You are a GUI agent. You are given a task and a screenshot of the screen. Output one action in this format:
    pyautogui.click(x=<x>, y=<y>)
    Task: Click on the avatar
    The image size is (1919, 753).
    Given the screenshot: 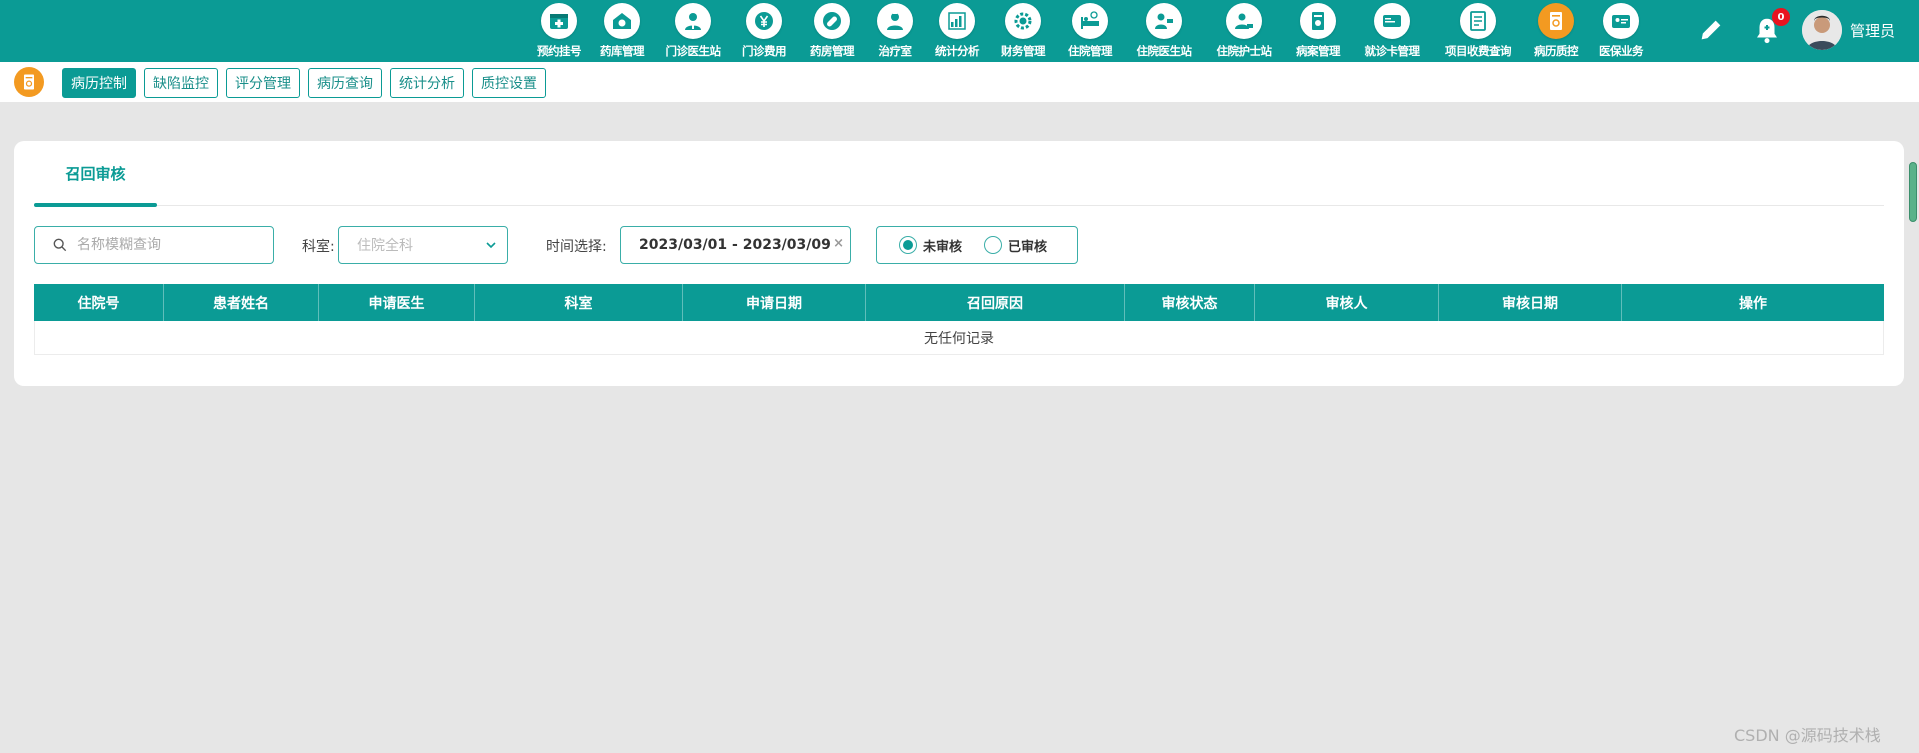 What is the action you would take?
    pyautogui.click(x=1822, y=30)
    